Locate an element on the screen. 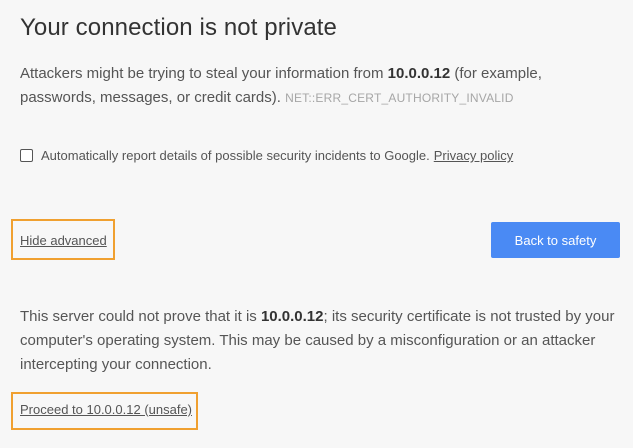 The image size is (633, 448). report-checkbox is located at coordinates (26, 155).